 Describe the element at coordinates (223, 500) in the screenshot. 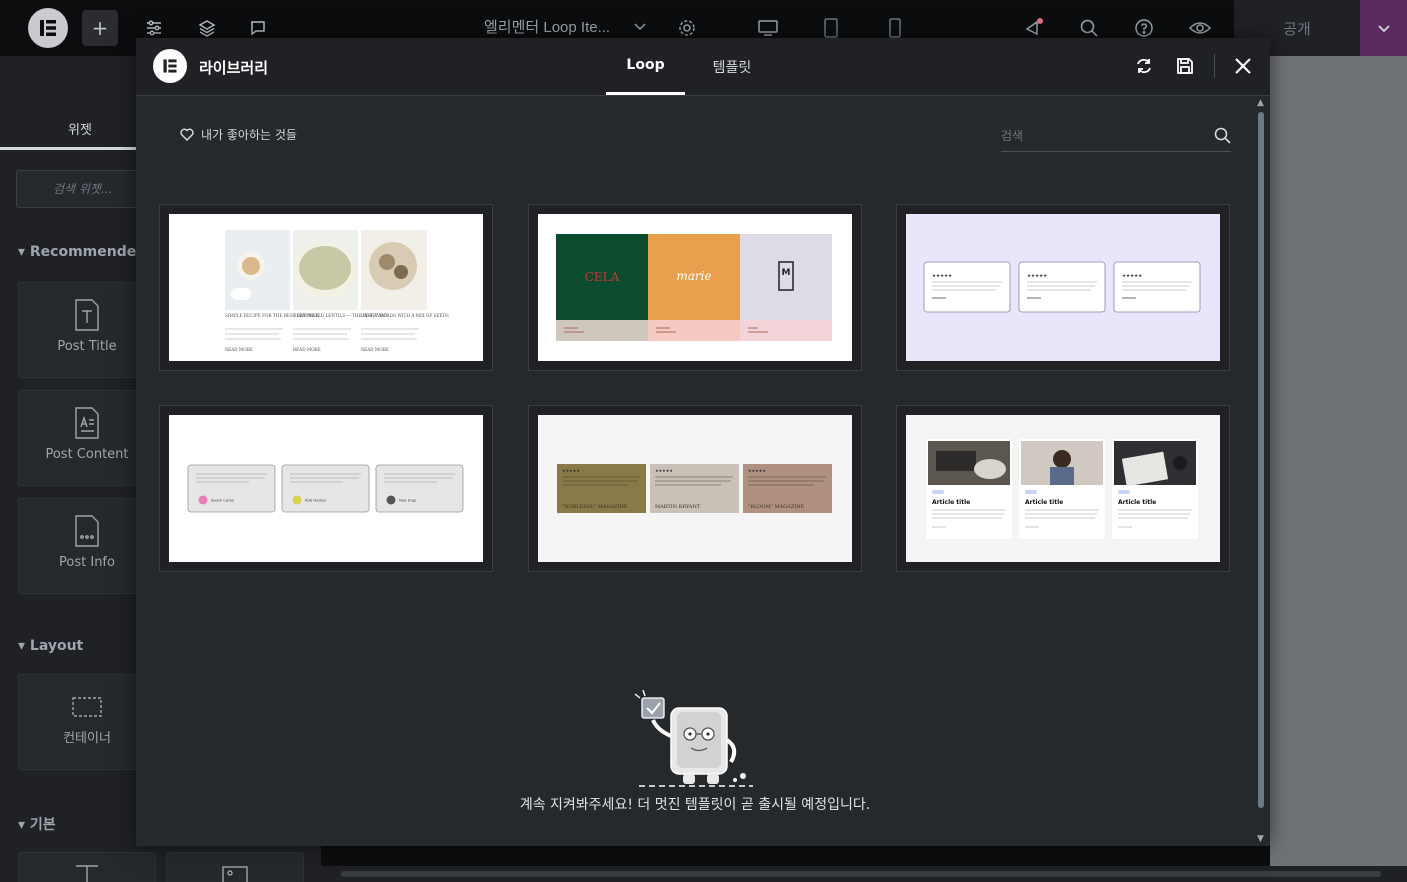

I see `reviewer-name-1: Sarah Carey` at that location.